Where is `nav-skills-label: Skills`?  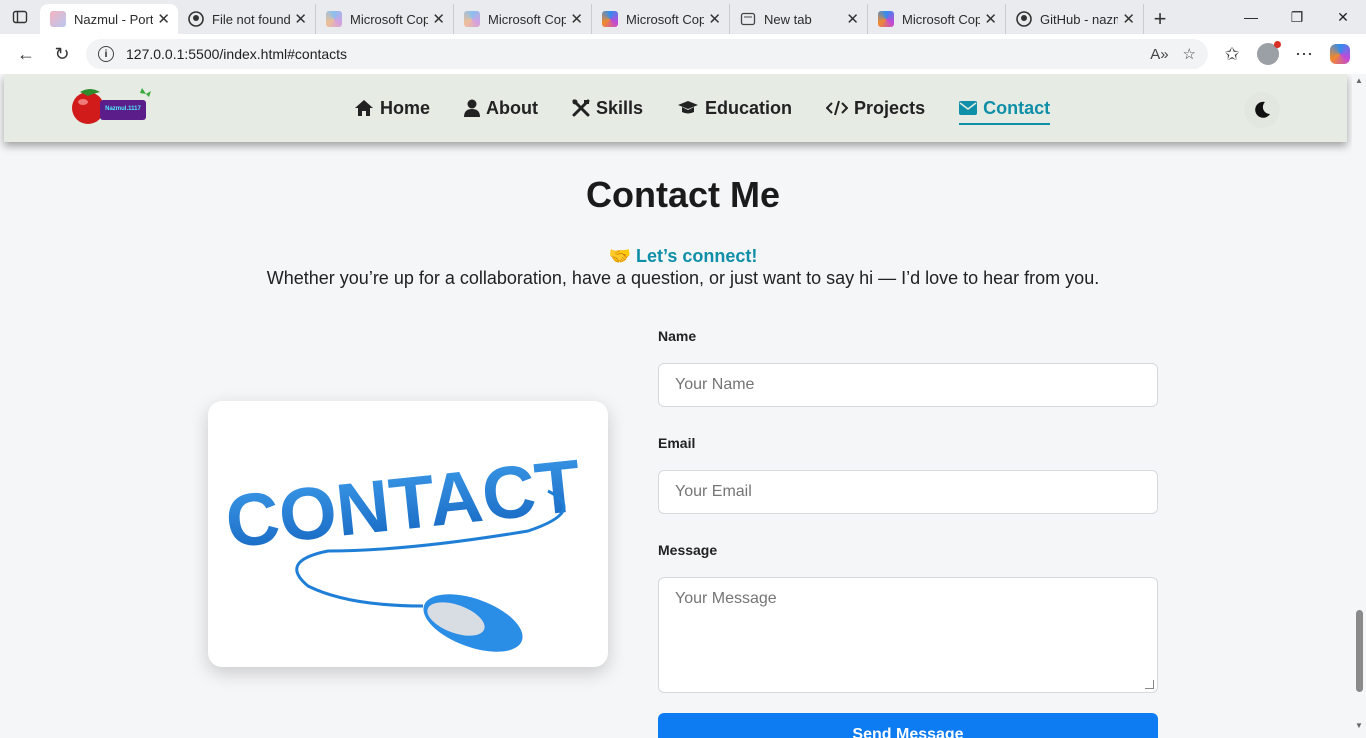 nav-skills-label: Skills is located at coordinates (620, 107).